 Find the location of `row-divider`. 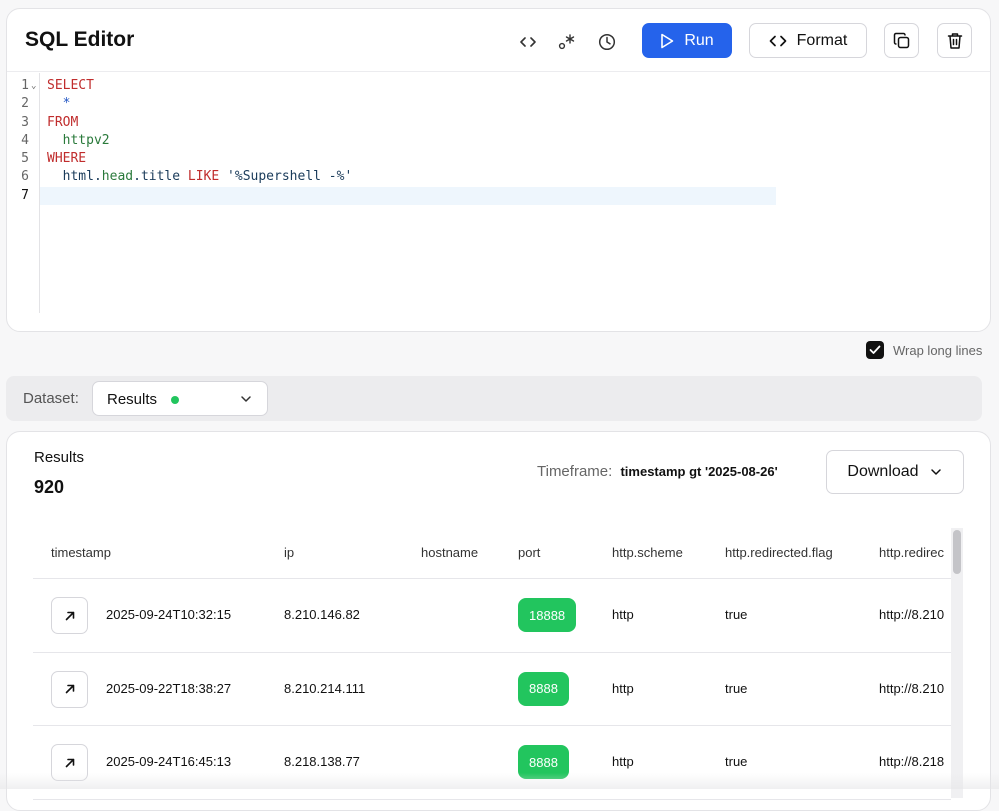

row-divider is located at coordinates (492, 799).